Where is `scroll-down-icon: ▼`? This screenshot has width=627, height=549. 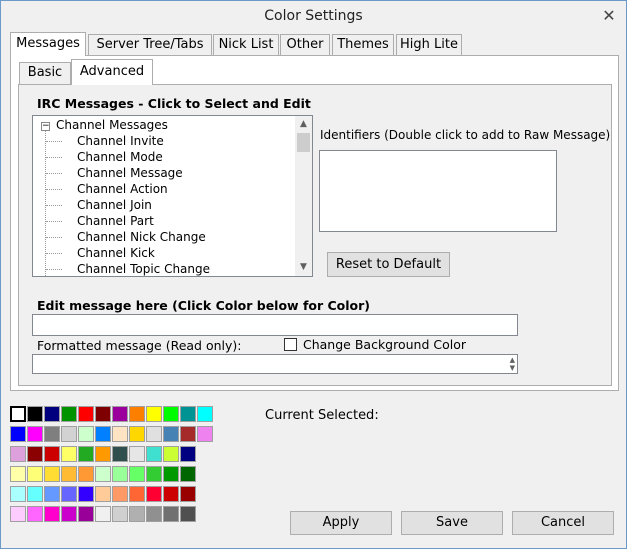
scroll-down-icon: ▼ is located at coordinates (303, 267).